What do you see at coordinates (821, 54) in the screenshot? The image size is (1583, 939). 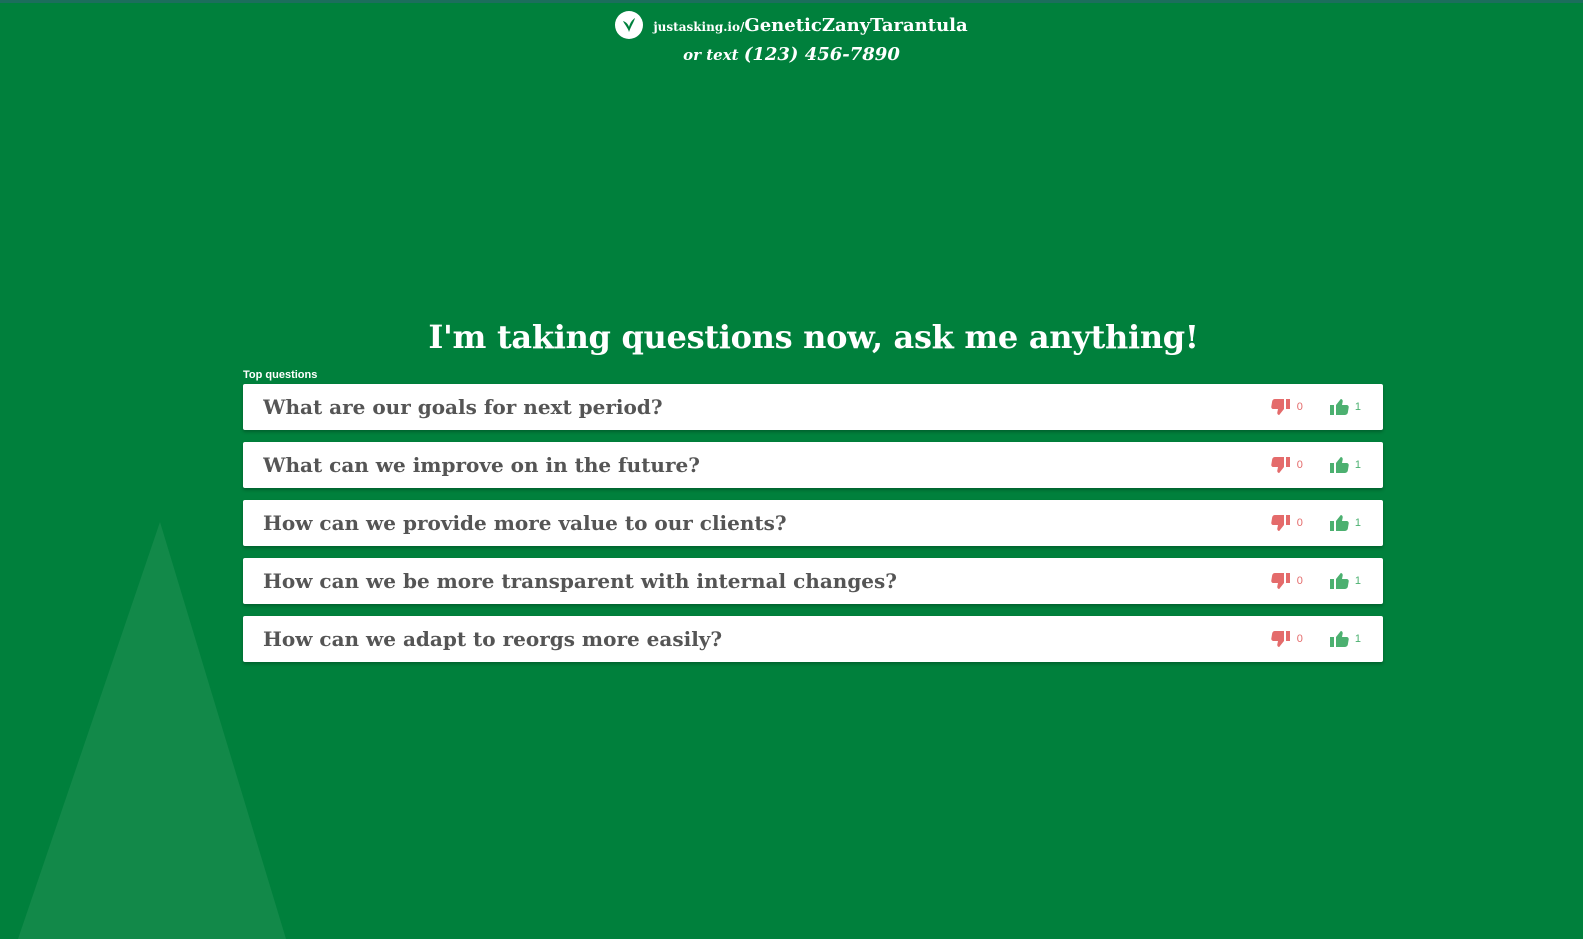 I see `phone-number: (123) 456-7890` at bounding box center [821, 54].